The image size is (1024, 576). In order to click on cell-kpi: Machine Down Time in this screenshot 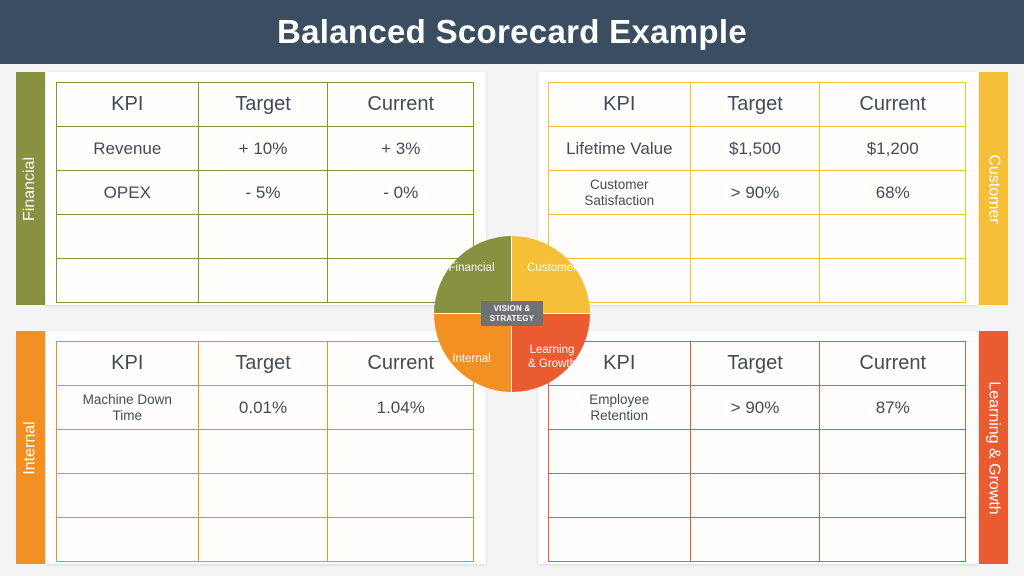, I will do `click(127, 407)`.